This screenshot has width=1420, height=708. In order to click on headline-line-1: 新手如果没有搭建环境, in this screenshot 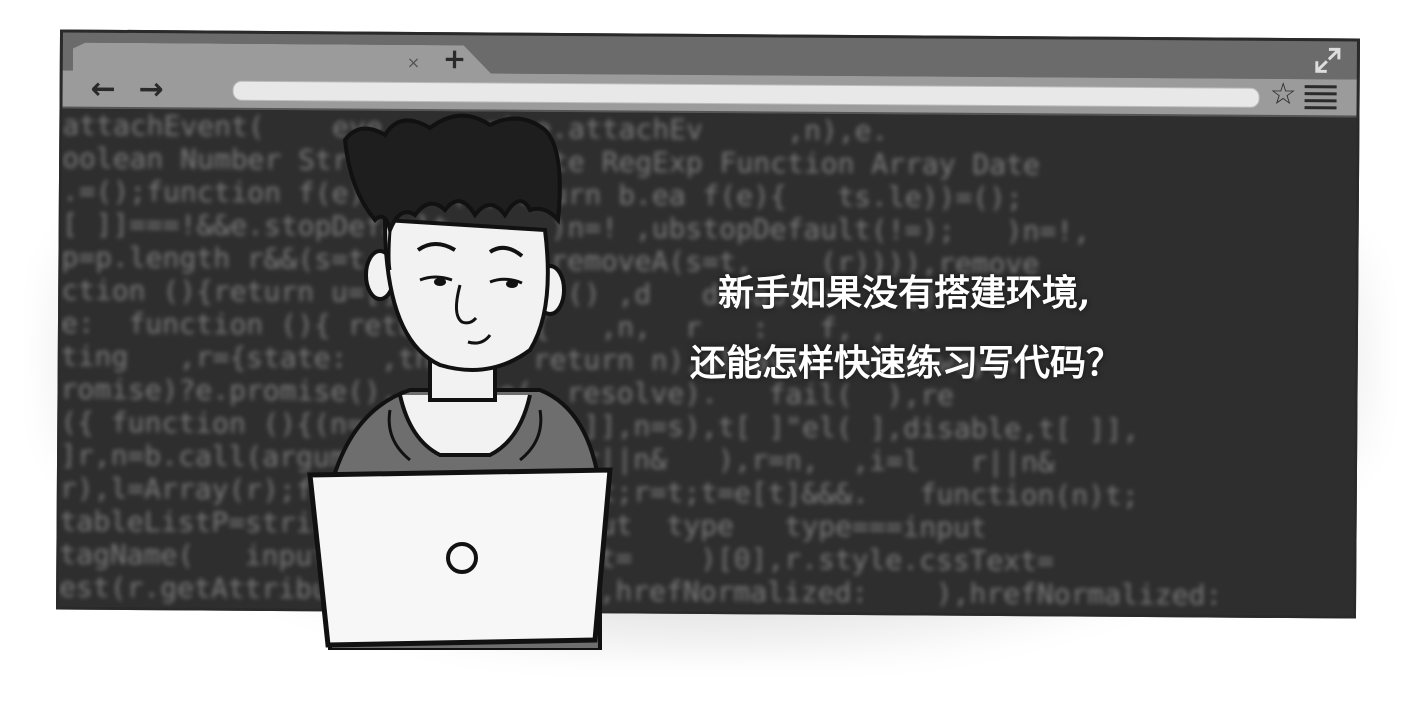, I will do `click(904, 293)`.